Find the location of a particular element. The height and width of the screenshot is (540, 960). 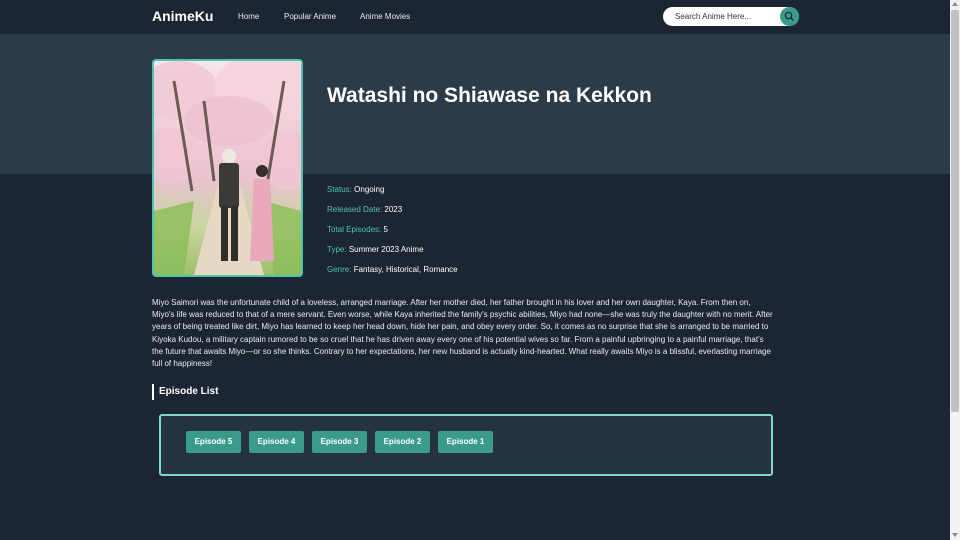

episodes-label: Total Episodes: is located at coordinates (354, 229).